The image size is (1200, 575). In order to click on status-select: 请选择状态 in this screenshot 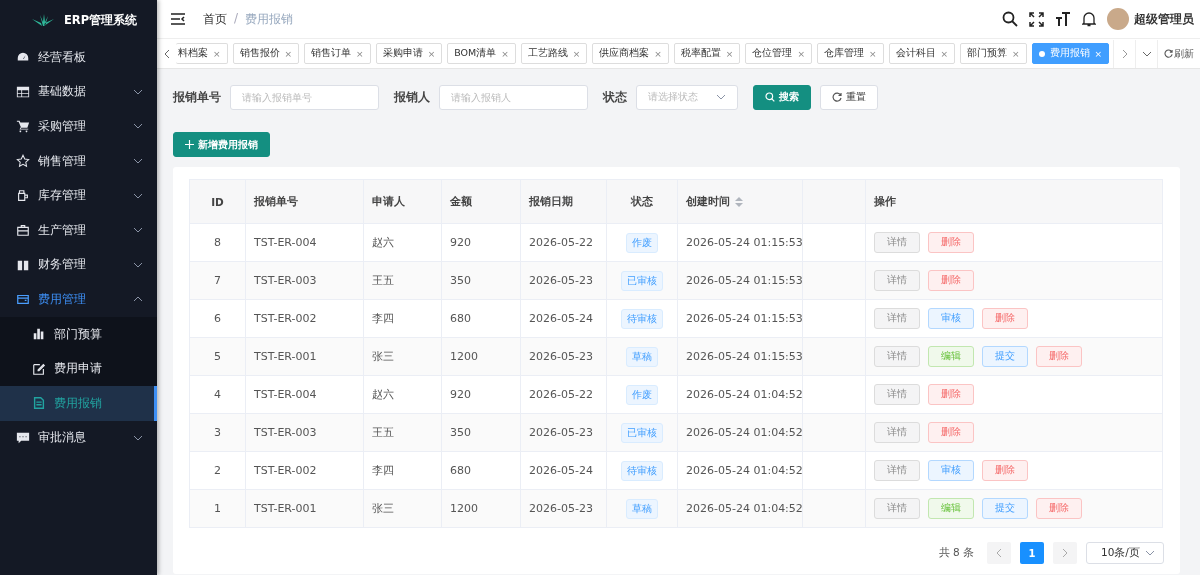, I will do `click(687, 97)`.